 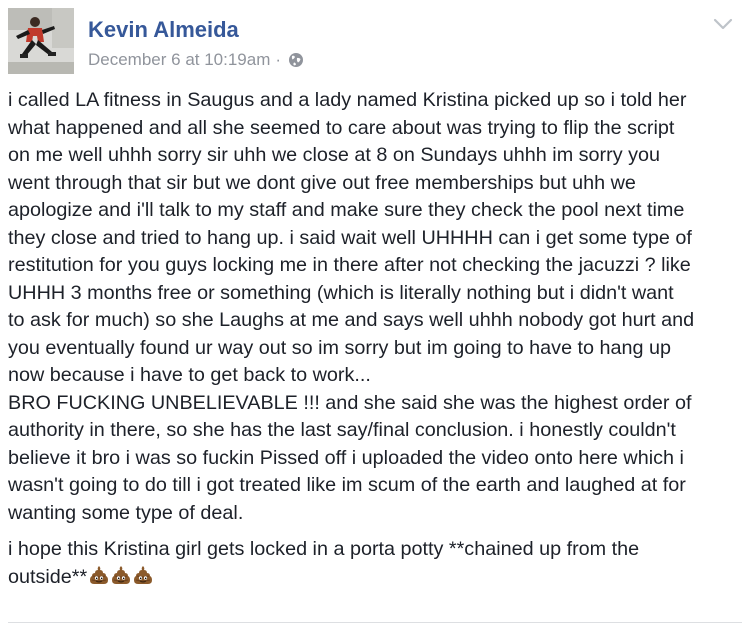 I want to click on globe-icon, so click(x=296, y=60).